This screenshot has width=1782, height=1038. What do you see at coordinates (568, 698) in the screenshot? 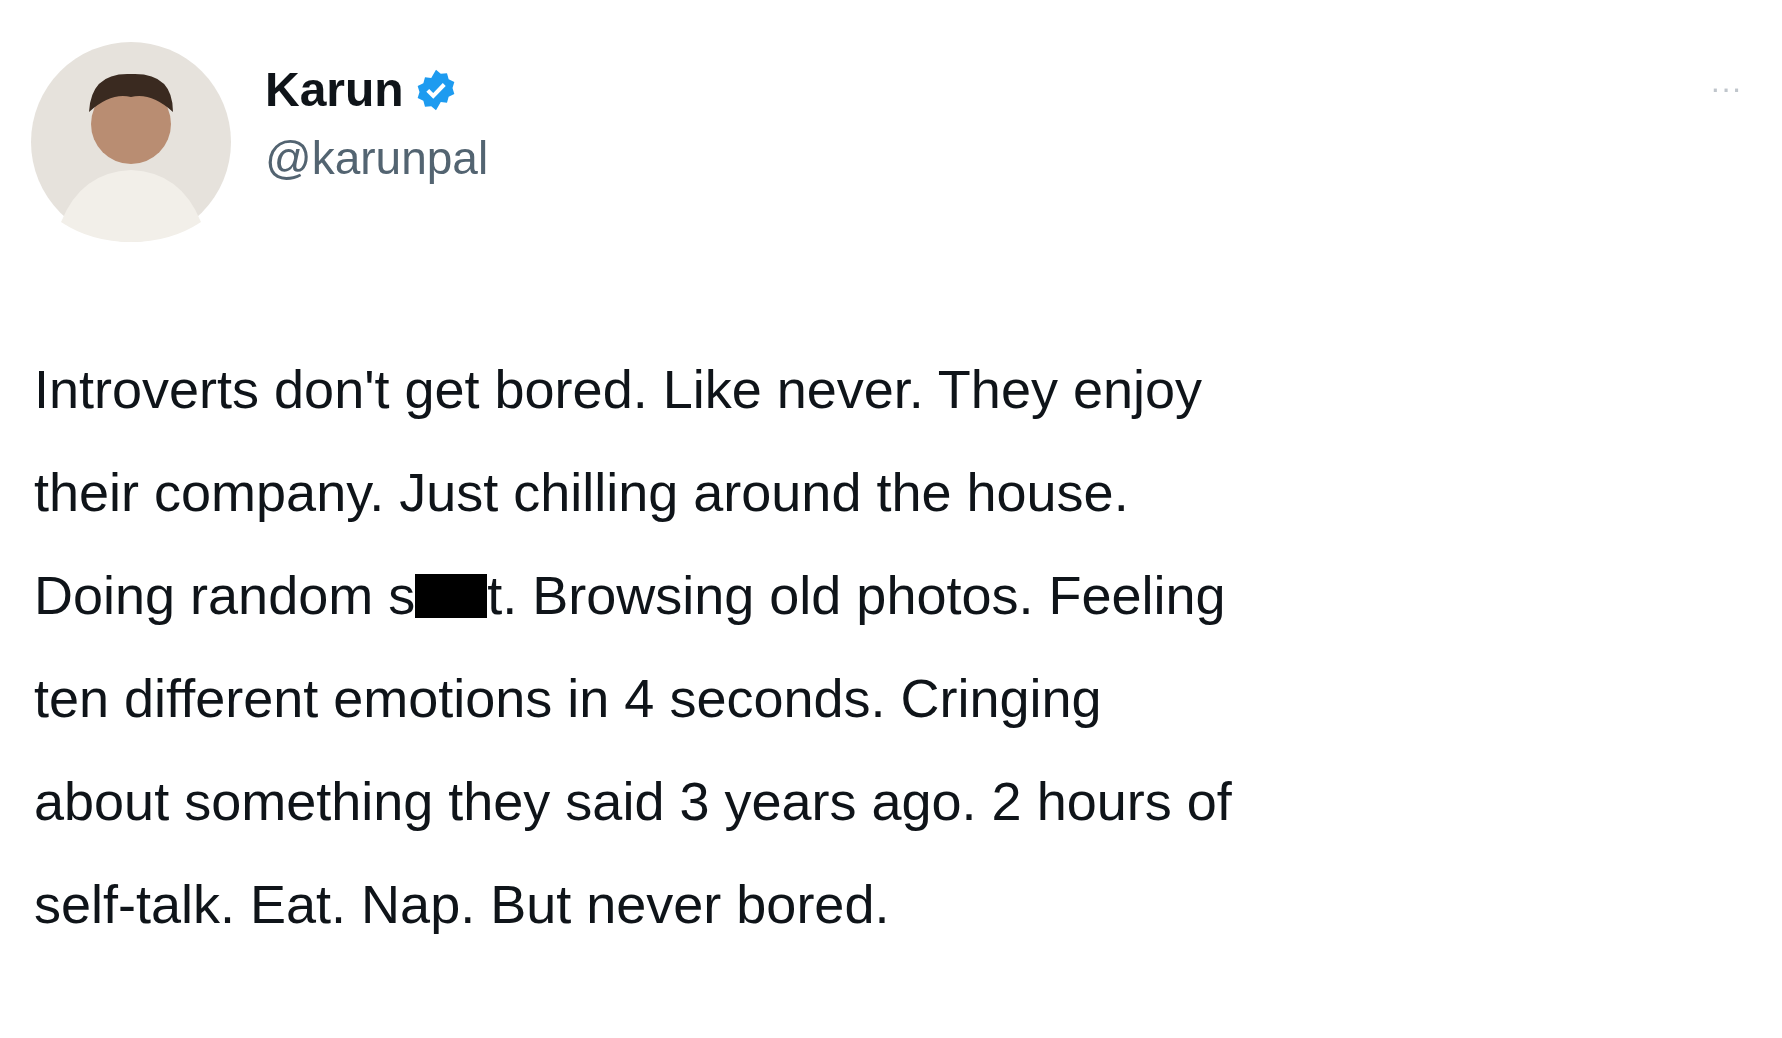
I see `tweet-text: ten different emotions in 4 seconds. Cringing` at bounding box center [568, 698].